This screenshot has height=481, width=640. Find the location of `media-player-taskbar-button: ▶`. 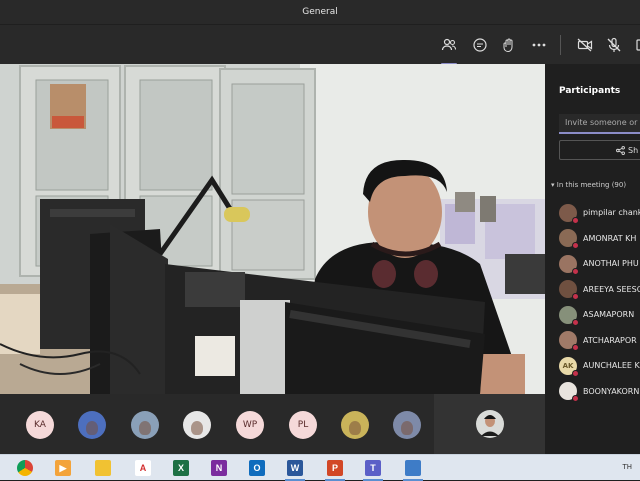

media-player-taskbar-button: ▶ is located at coordinates (63, 468).